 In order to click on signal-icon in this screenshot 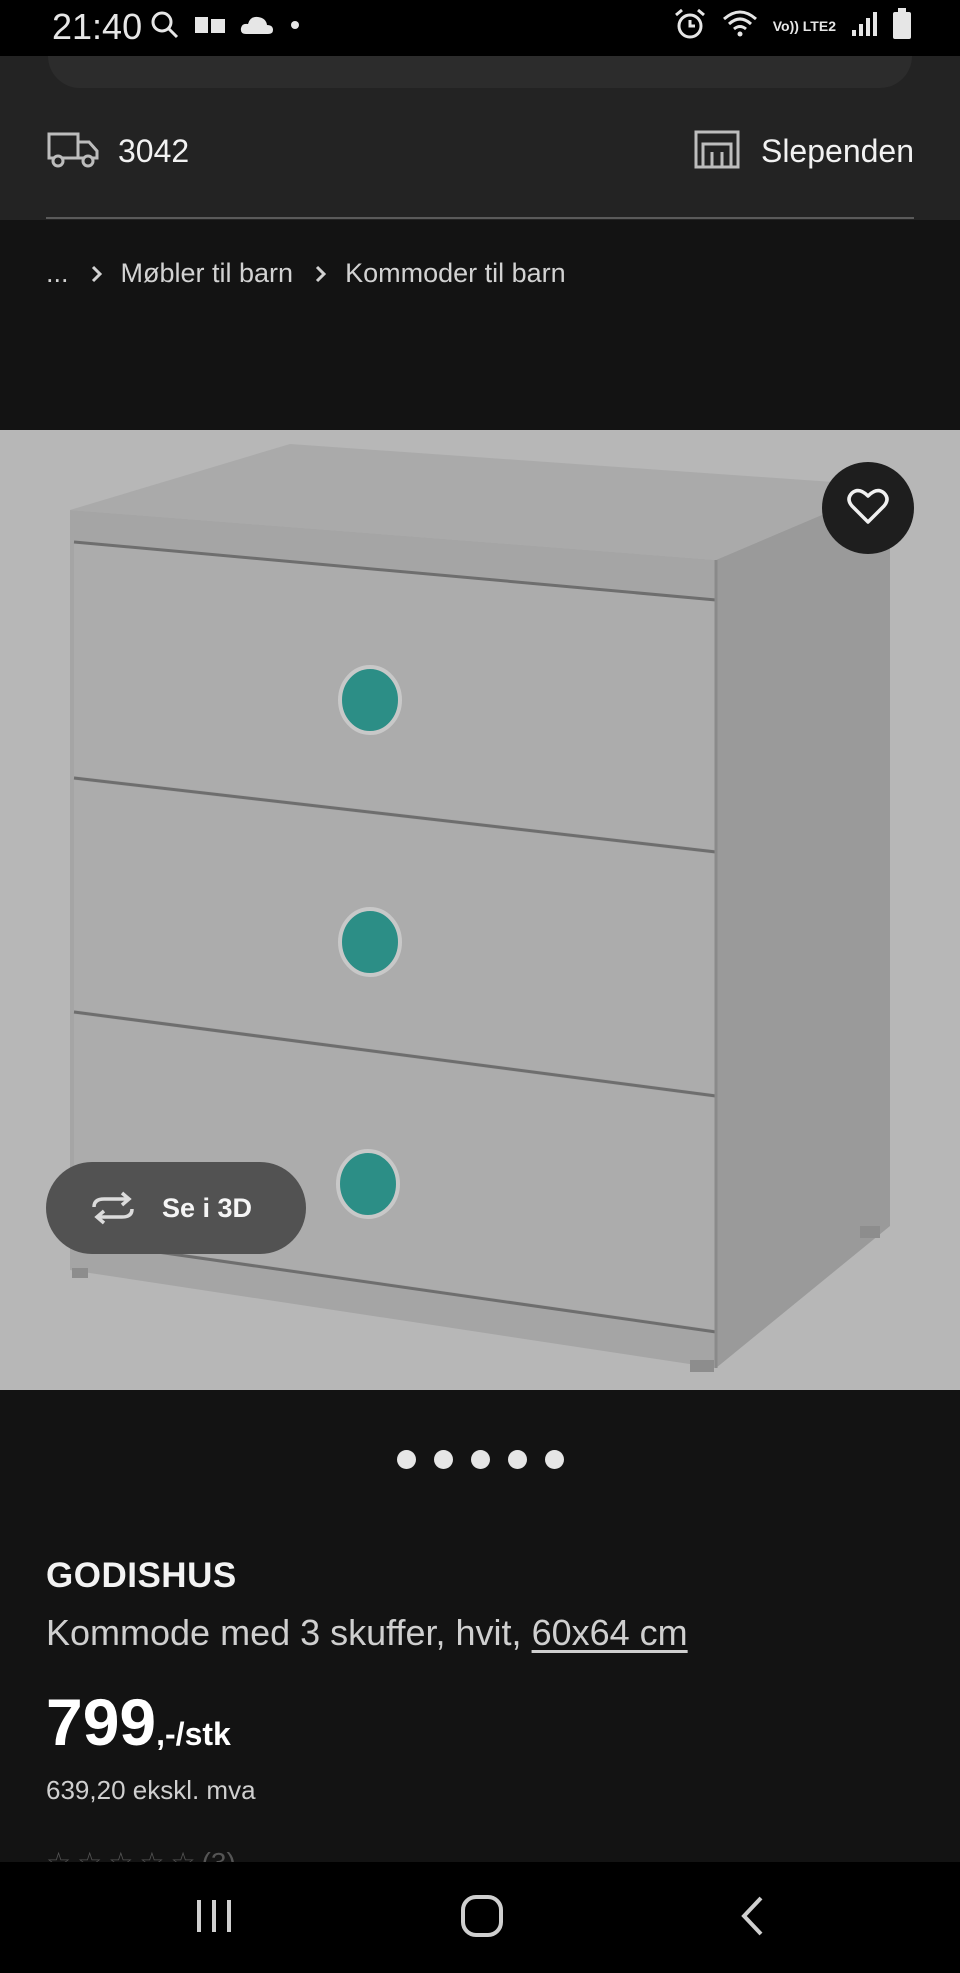, I will do `click(864, 26)`.